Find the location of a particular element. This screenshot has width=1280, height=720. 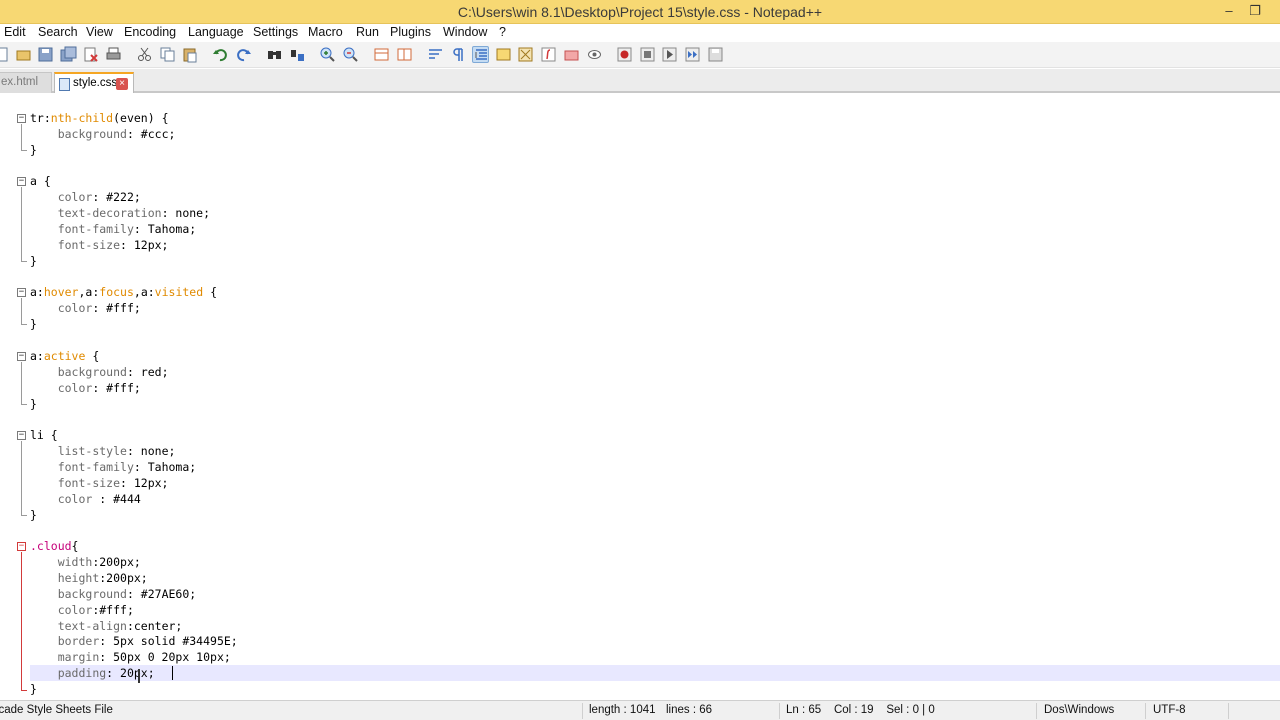

tab-close-icon: × is located at coordinates (122, 84).